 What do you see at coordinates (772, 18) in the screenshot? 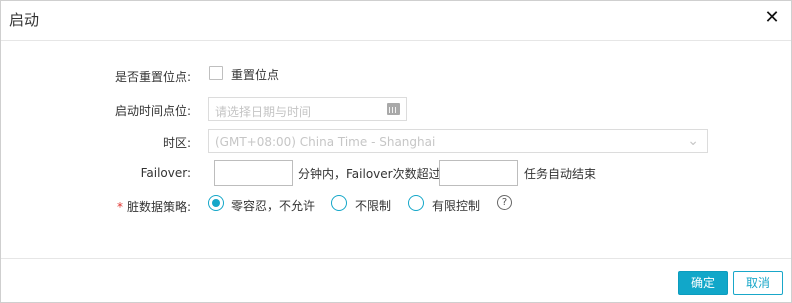
I see `close-icon: ✕` at bounding box center [772, 18].